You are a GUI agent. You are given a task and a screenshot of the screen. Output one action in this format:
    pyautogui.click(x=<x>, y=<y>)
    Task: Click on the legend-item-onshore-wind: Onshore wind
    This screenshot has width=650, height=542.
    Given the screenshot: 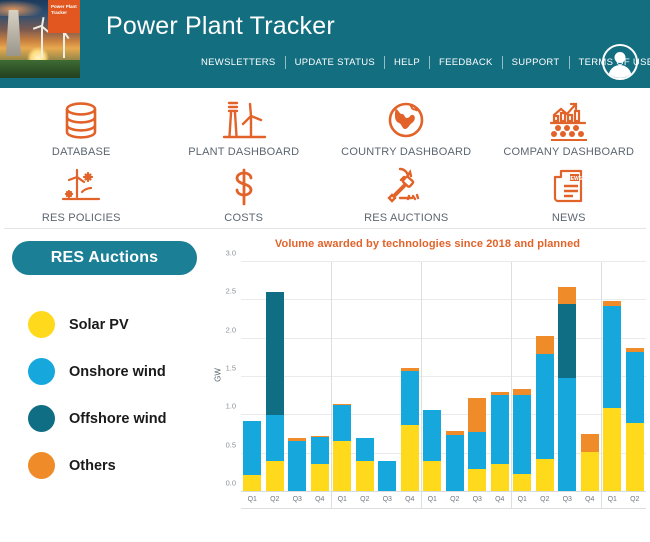 What is the action you would take?
    pyautogui.click(x=108, y=371)
    